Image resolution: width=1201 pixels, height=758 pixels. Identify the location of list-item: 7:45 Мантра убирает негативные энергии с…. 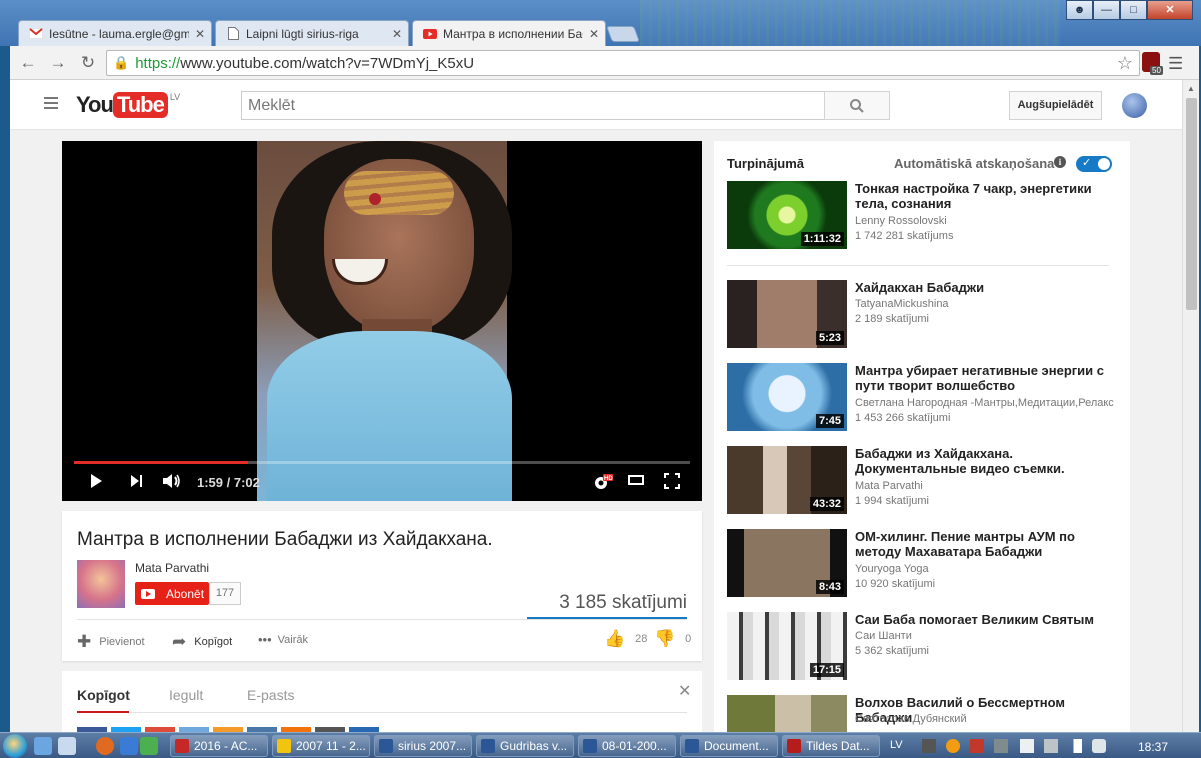
(927, 398).